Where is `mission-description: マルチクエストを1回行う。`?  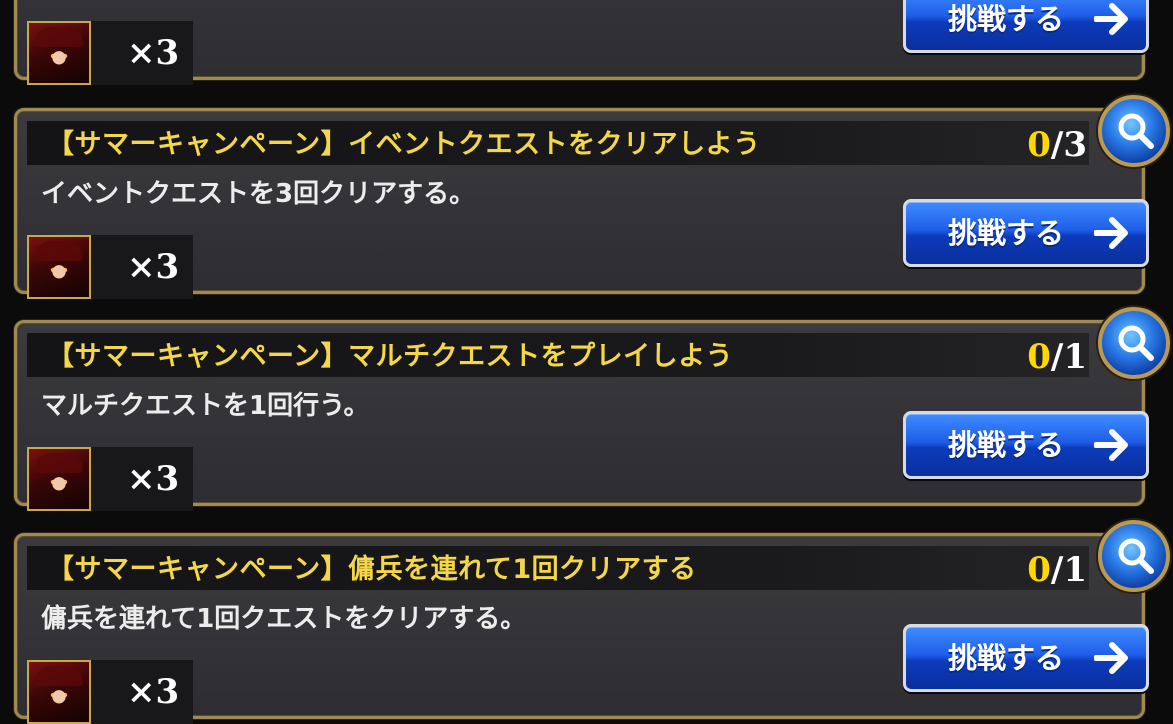
mission-description: マルチクエストを1回行う。 is located at coordinates (205, 406).